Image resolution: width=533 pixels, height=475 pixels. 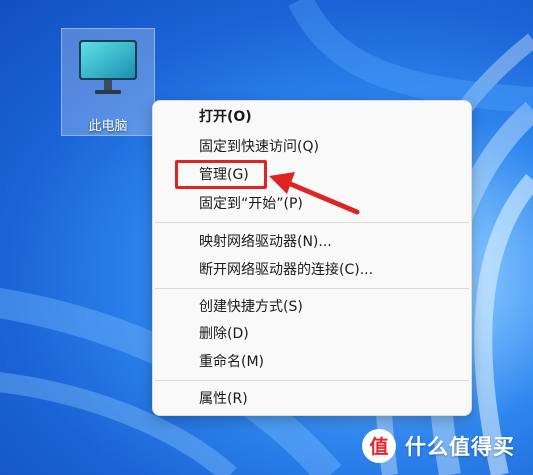 I want to click on desktop-icon-label: 此电脑, so click(x=108, y=126).